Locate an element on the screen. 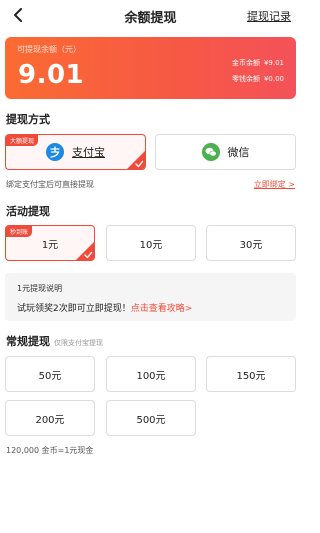 The height and width of the screenshot is (533, 320). regular-section-title-text: 常规提现 is located at coordinates (28, 341).